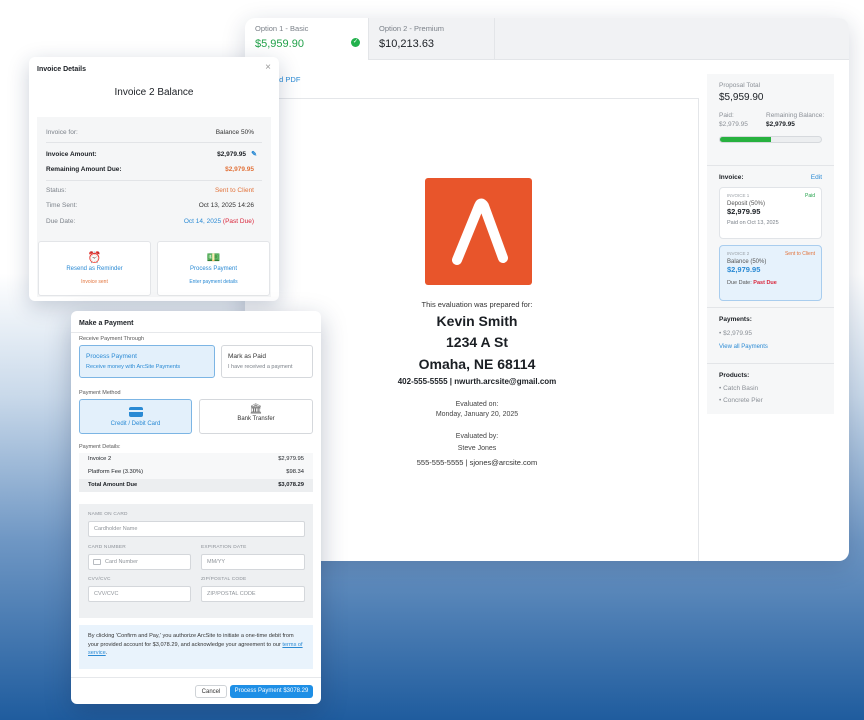  What do you see at coordinates (478, 231) in the screenshot?
I see `company-logo` at bounding box center [478, 231].